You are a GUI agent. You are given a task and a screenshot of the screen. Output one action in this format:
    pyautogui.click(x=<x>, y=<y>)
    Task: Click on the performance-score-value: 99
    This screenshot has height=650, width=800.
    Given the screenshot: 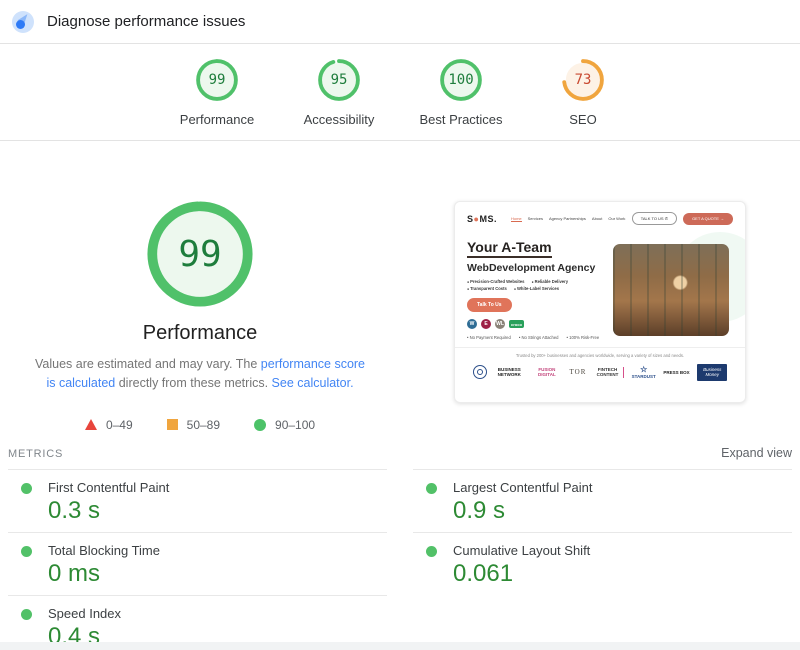 What is the action you would take?
    pyautogui.click(x=200, y=254)
    